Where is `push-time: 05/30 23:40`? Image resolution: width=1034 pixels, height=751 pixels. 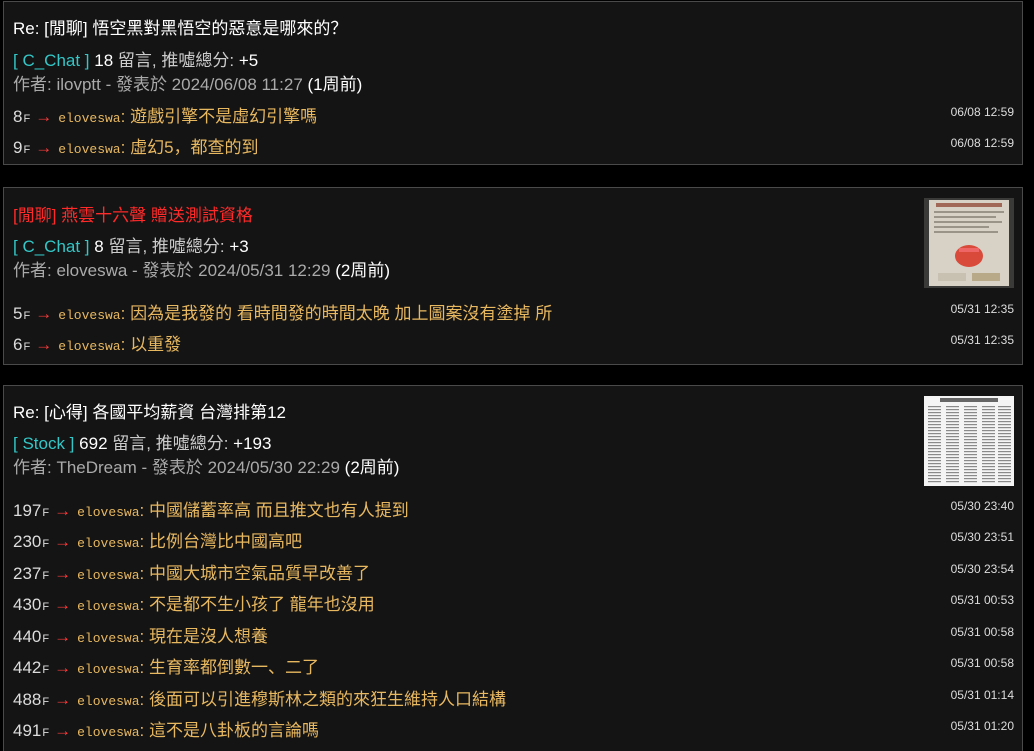
push-time: 05/30 23:40 is located at coordinates (982, 506).